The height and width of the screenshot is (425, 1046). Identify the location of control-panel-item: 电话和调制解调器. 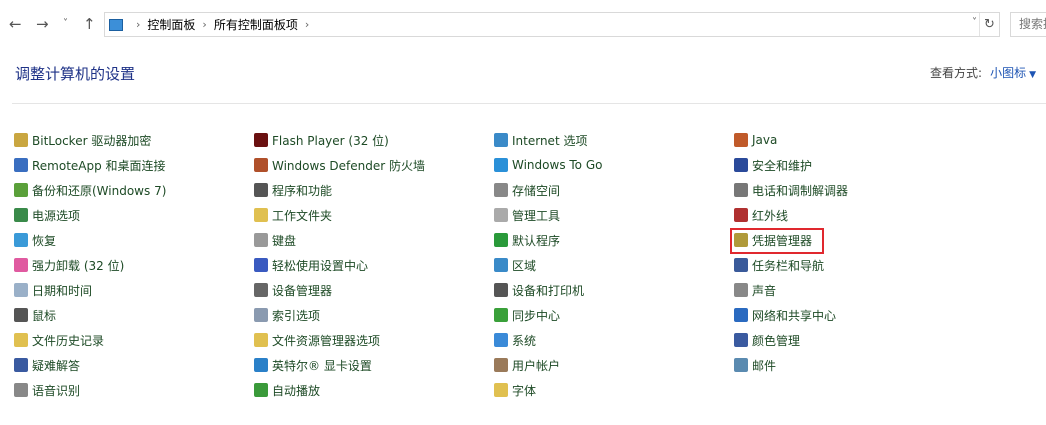
(791, 190).